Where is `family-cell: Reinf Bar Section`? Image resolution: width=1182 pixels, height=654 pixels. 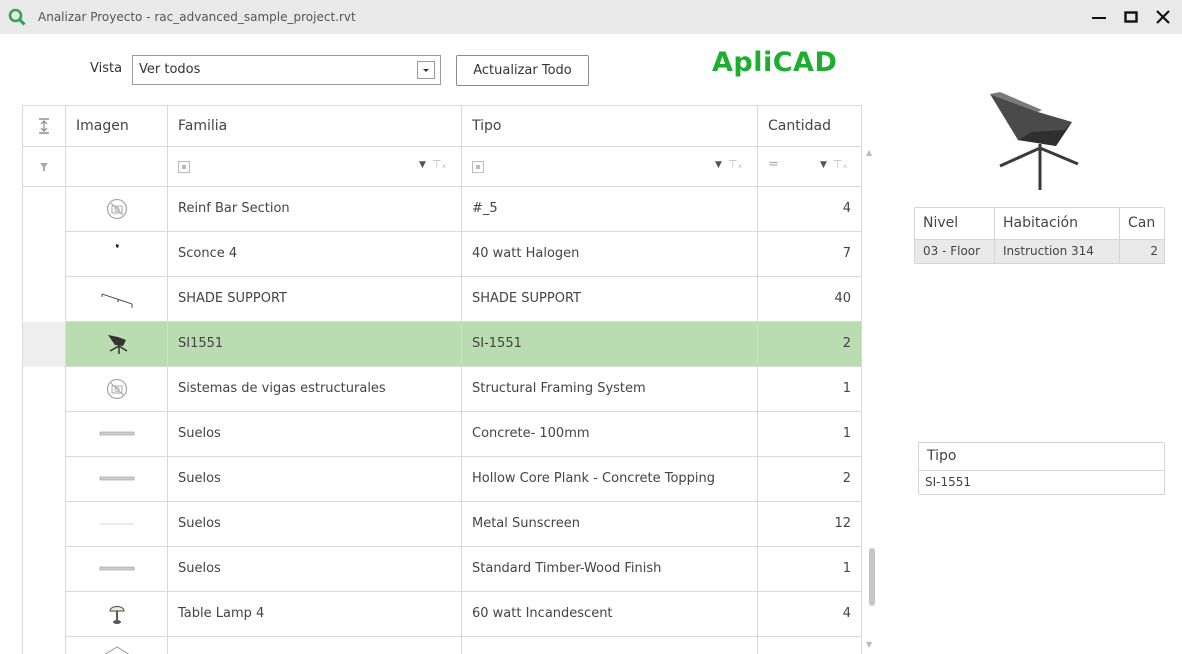
family-cell: Reinf Bar Section is located at coordinates (315, 209).